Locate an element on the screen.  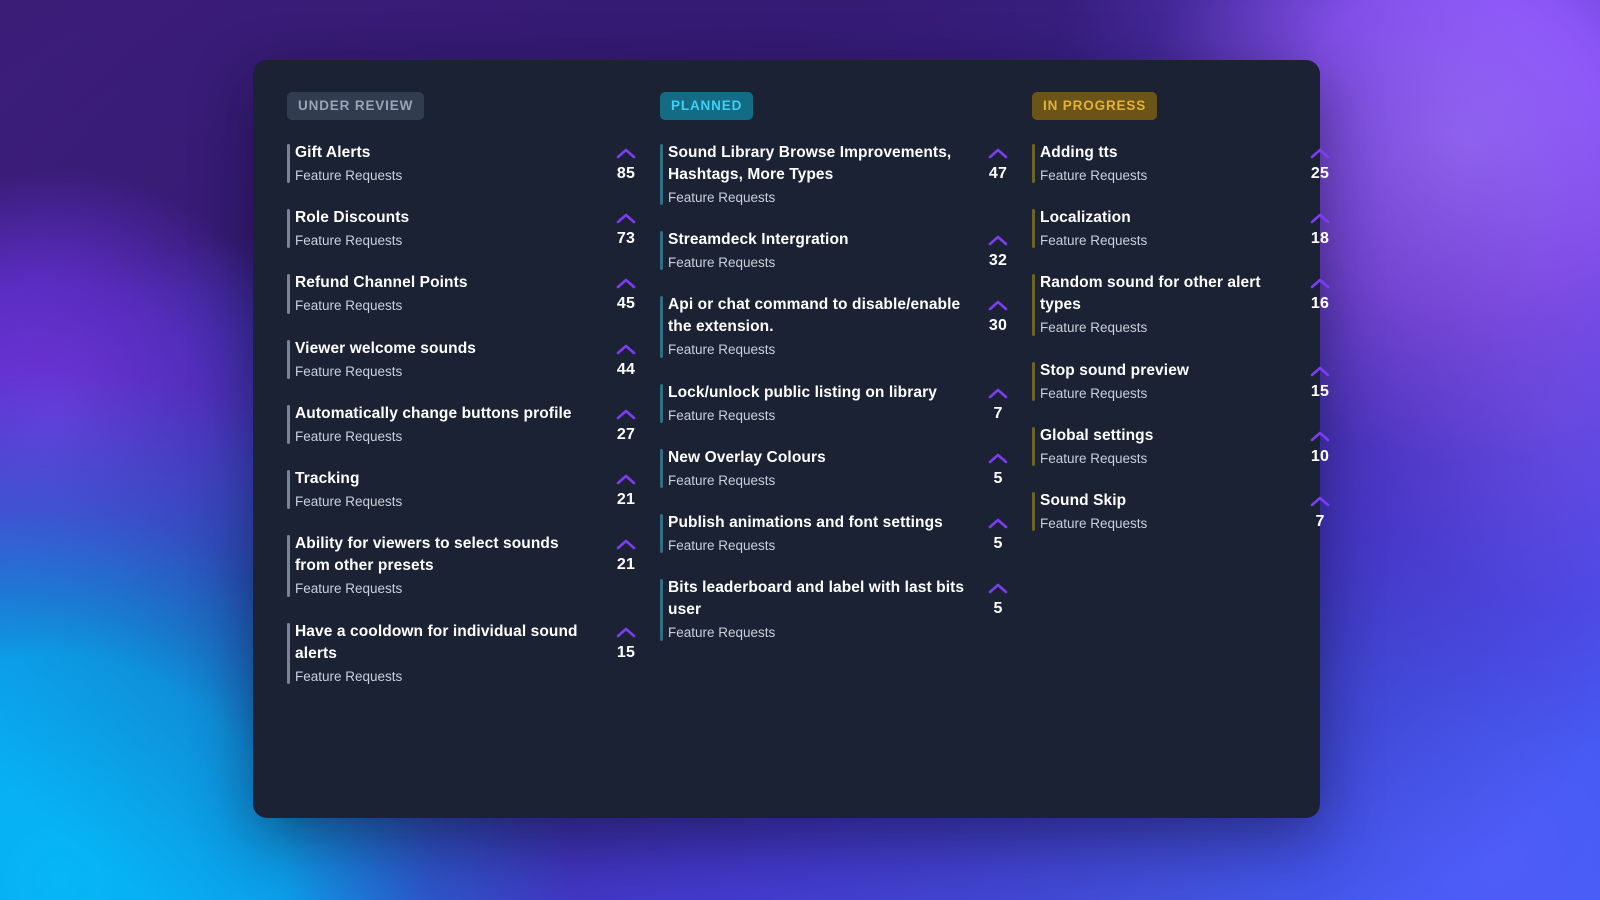
vote-control: 18 is located at coordinates (1320, 227).